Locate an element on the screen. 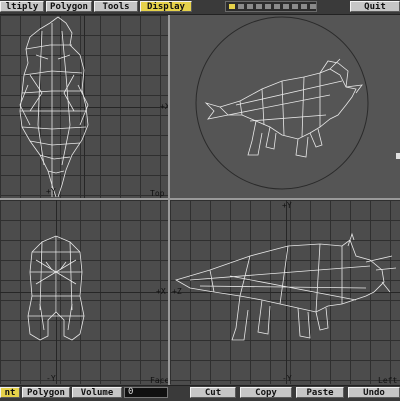  viewport-face-label: Face is located at coordinates (159, 380).